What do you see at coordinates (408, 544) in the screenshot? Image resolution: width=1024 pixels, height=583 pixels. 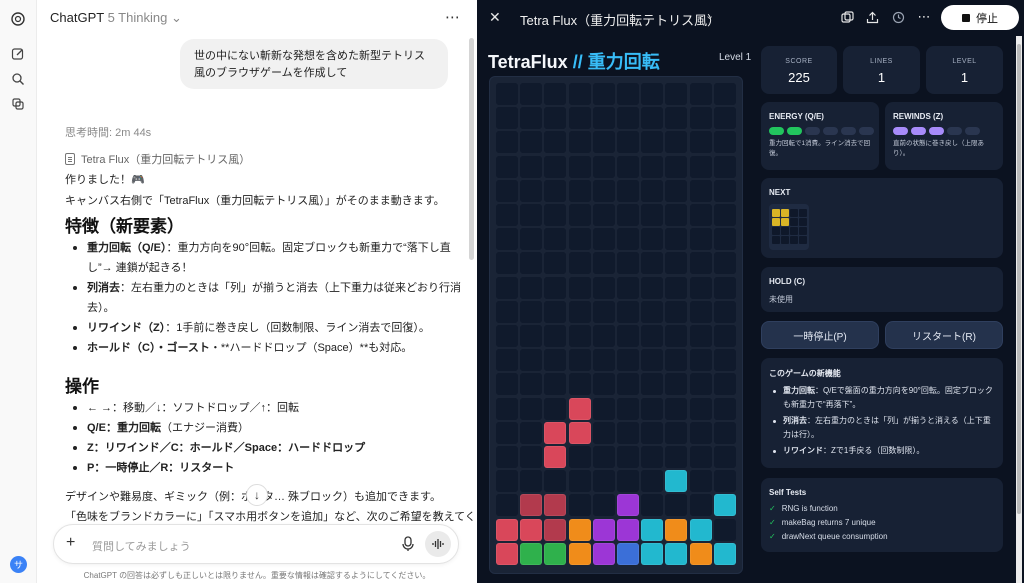 I see `microphone-icon` at bounding box center [408, 544].